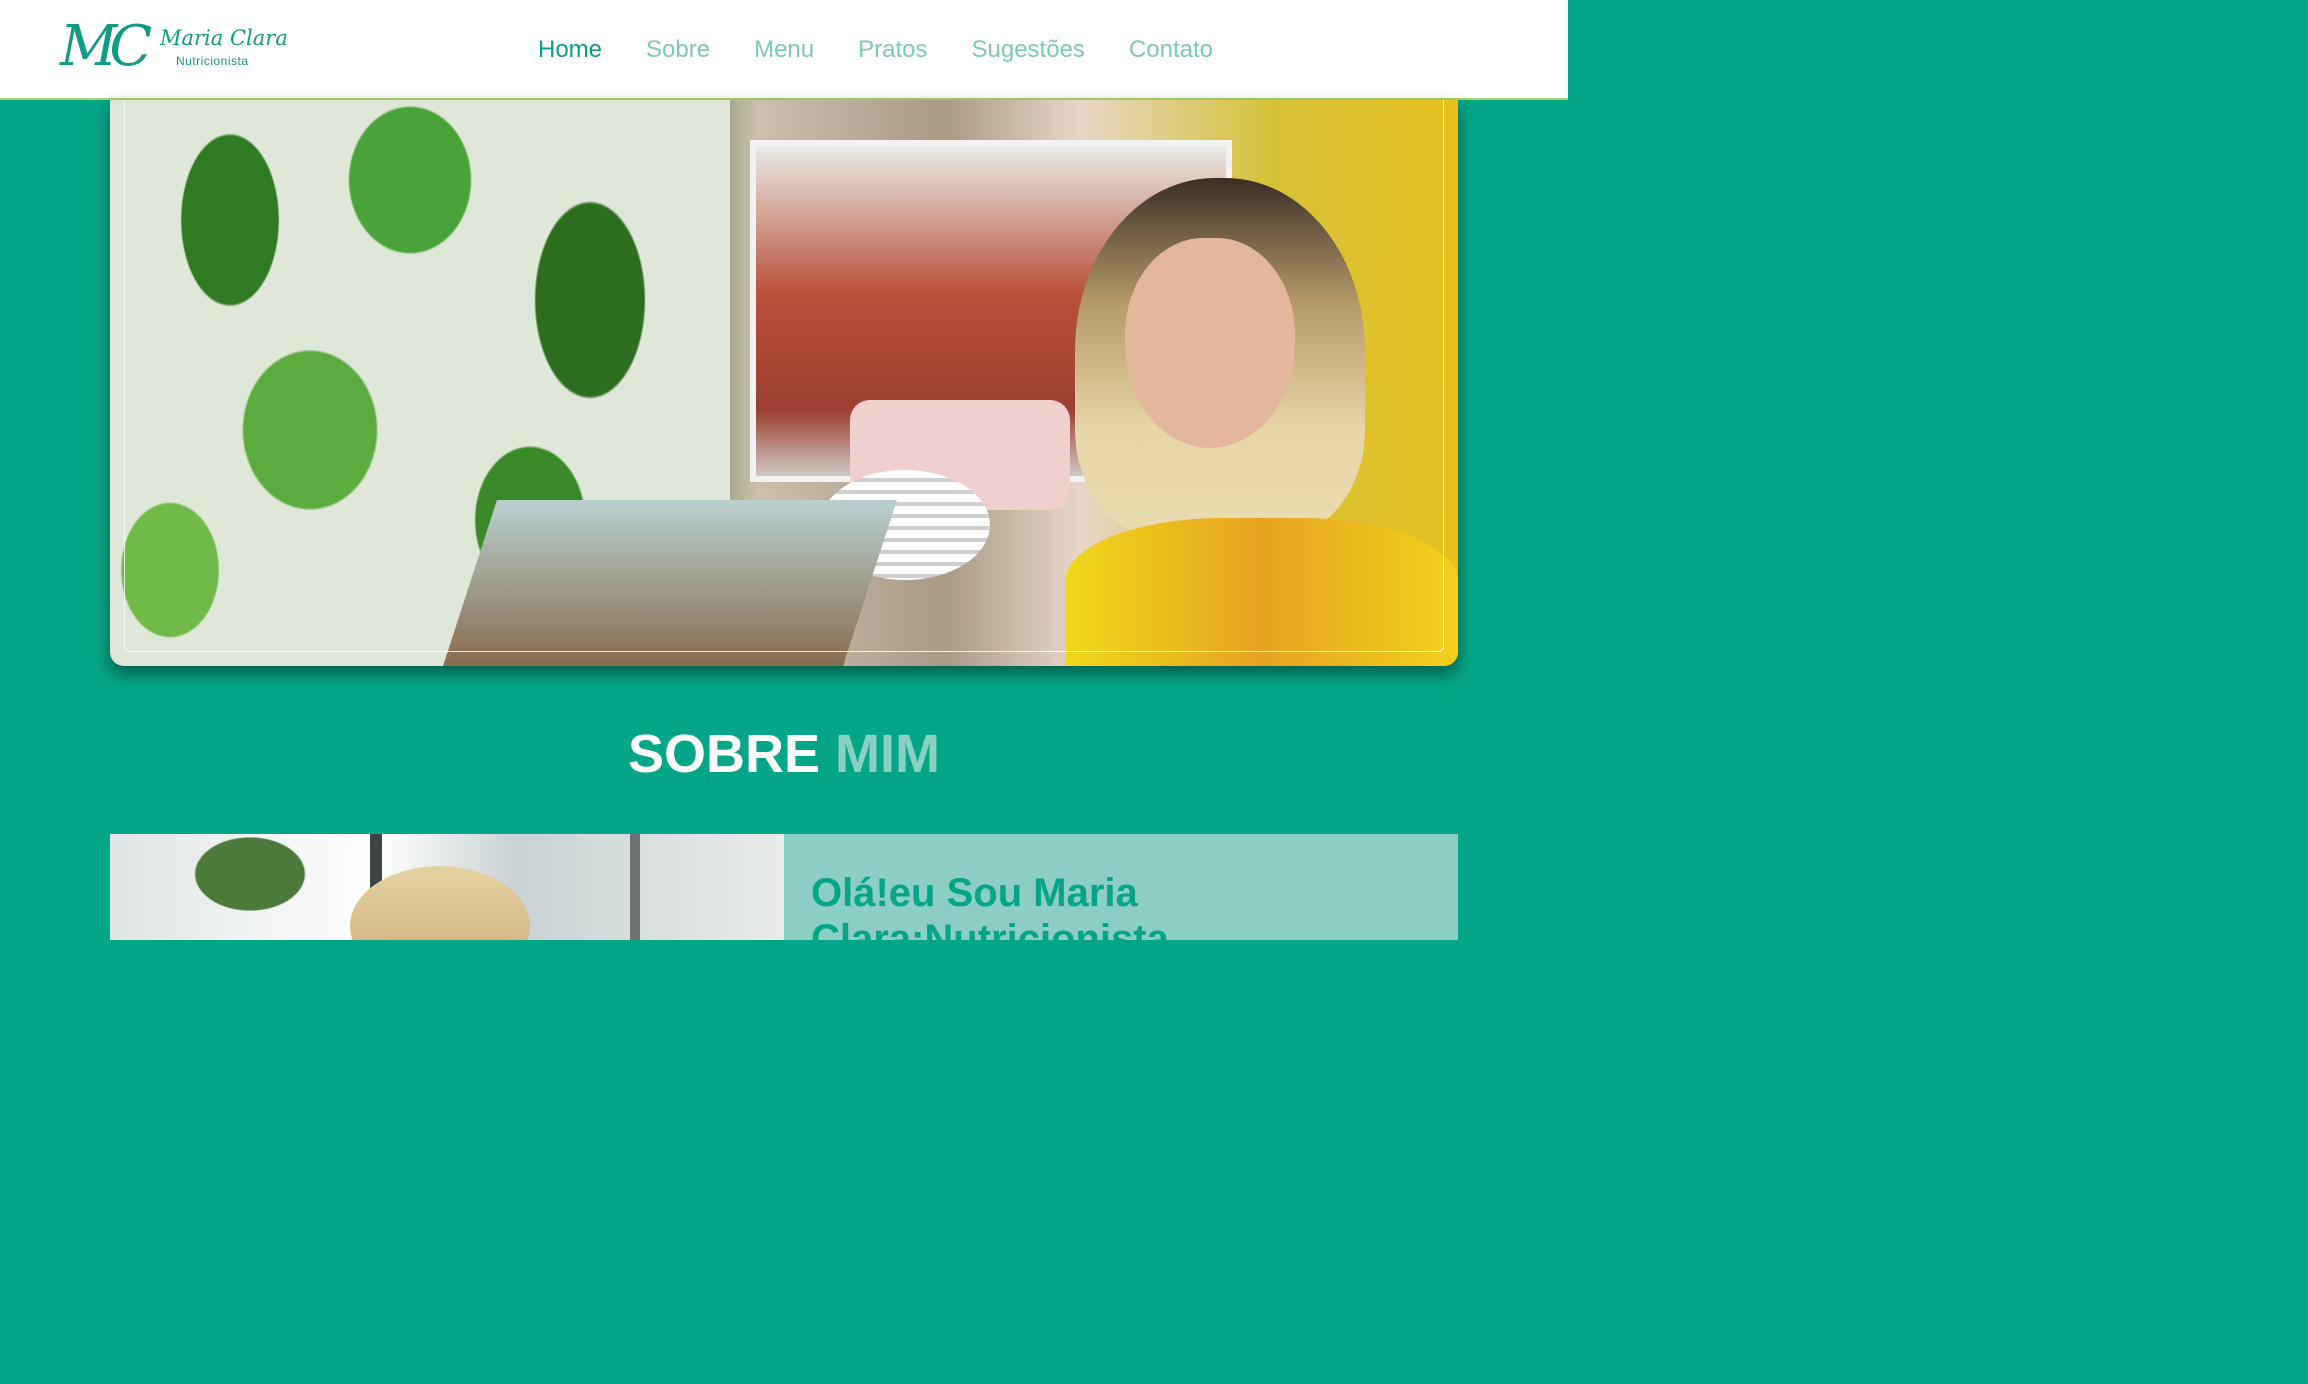 This screenshot has width=2308, height=1384. I want to click on main-nav: Home Sobre Menu Pratos Sugestões Contato, so click(897, 50).